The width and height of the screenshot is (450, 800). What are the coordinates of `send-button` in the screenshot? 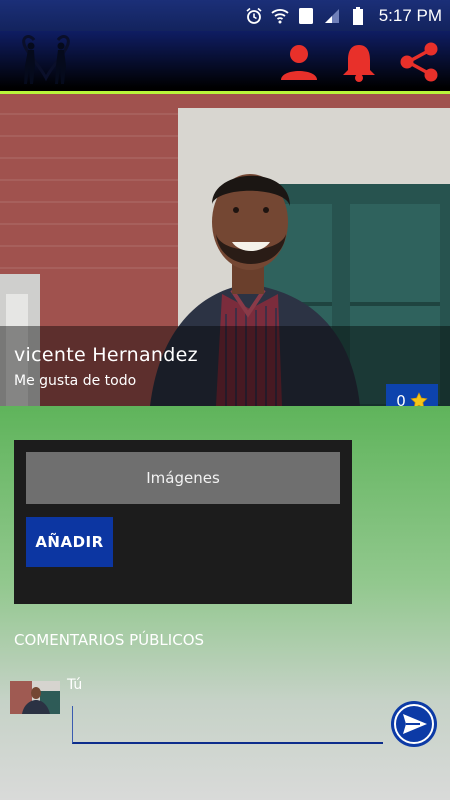 It's located at (414, 724).